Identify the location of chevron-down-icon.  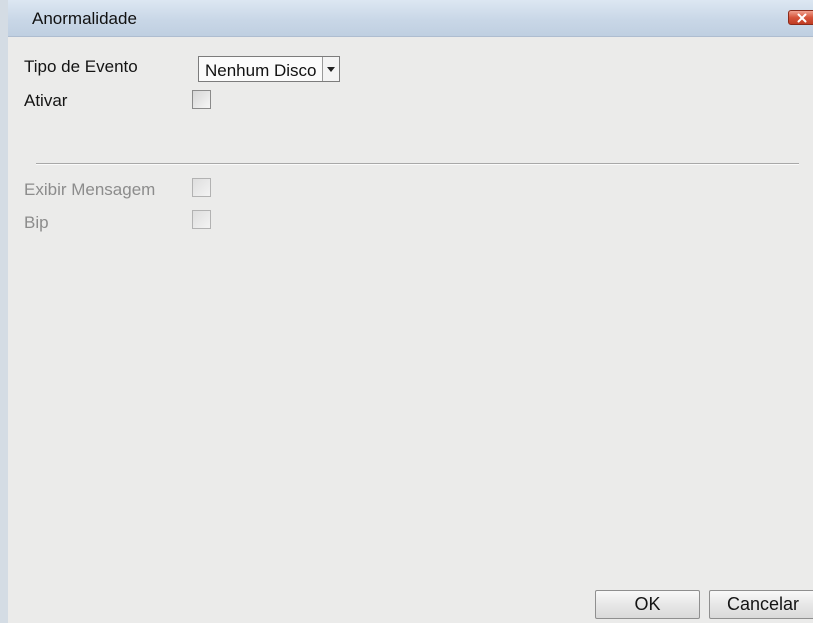
(330, 69).